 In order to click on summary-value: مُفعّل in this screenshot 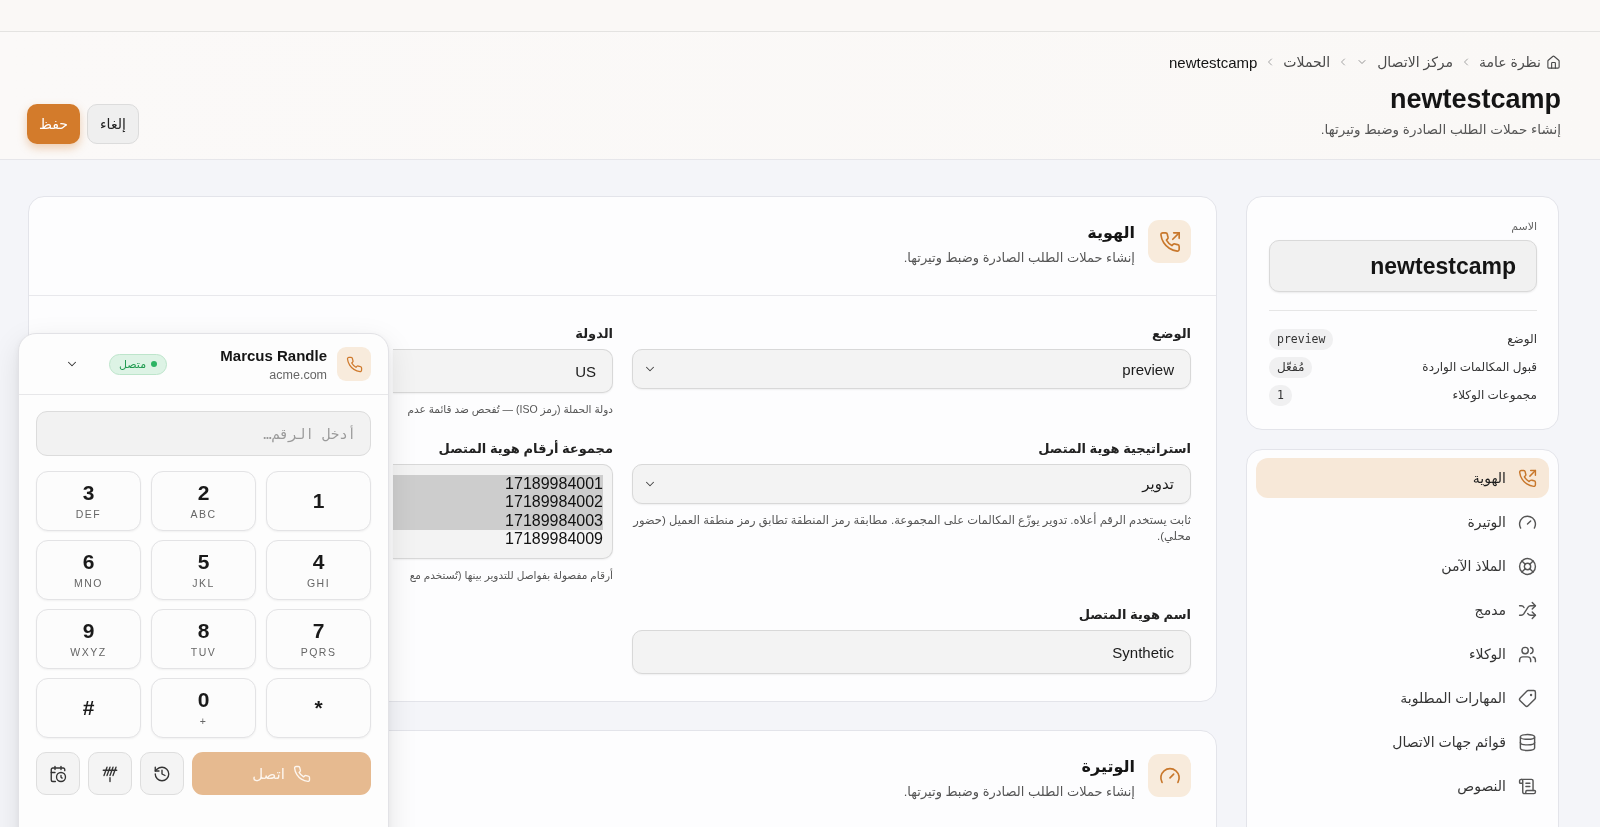, I will do `click(1291, 367)`.